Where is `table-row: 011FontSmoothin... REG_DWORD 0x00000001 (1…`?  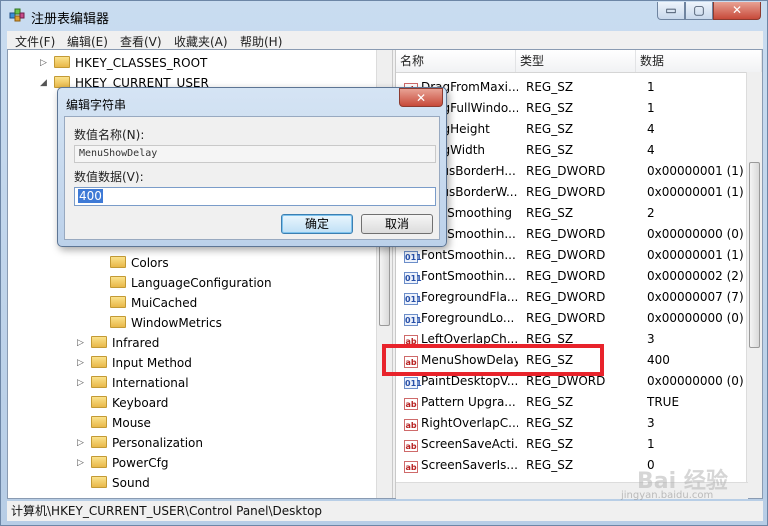
table-row: 011FontSmoothin... REG_DWORD 0x00000001 (1… is located at coordinates (571, 255).